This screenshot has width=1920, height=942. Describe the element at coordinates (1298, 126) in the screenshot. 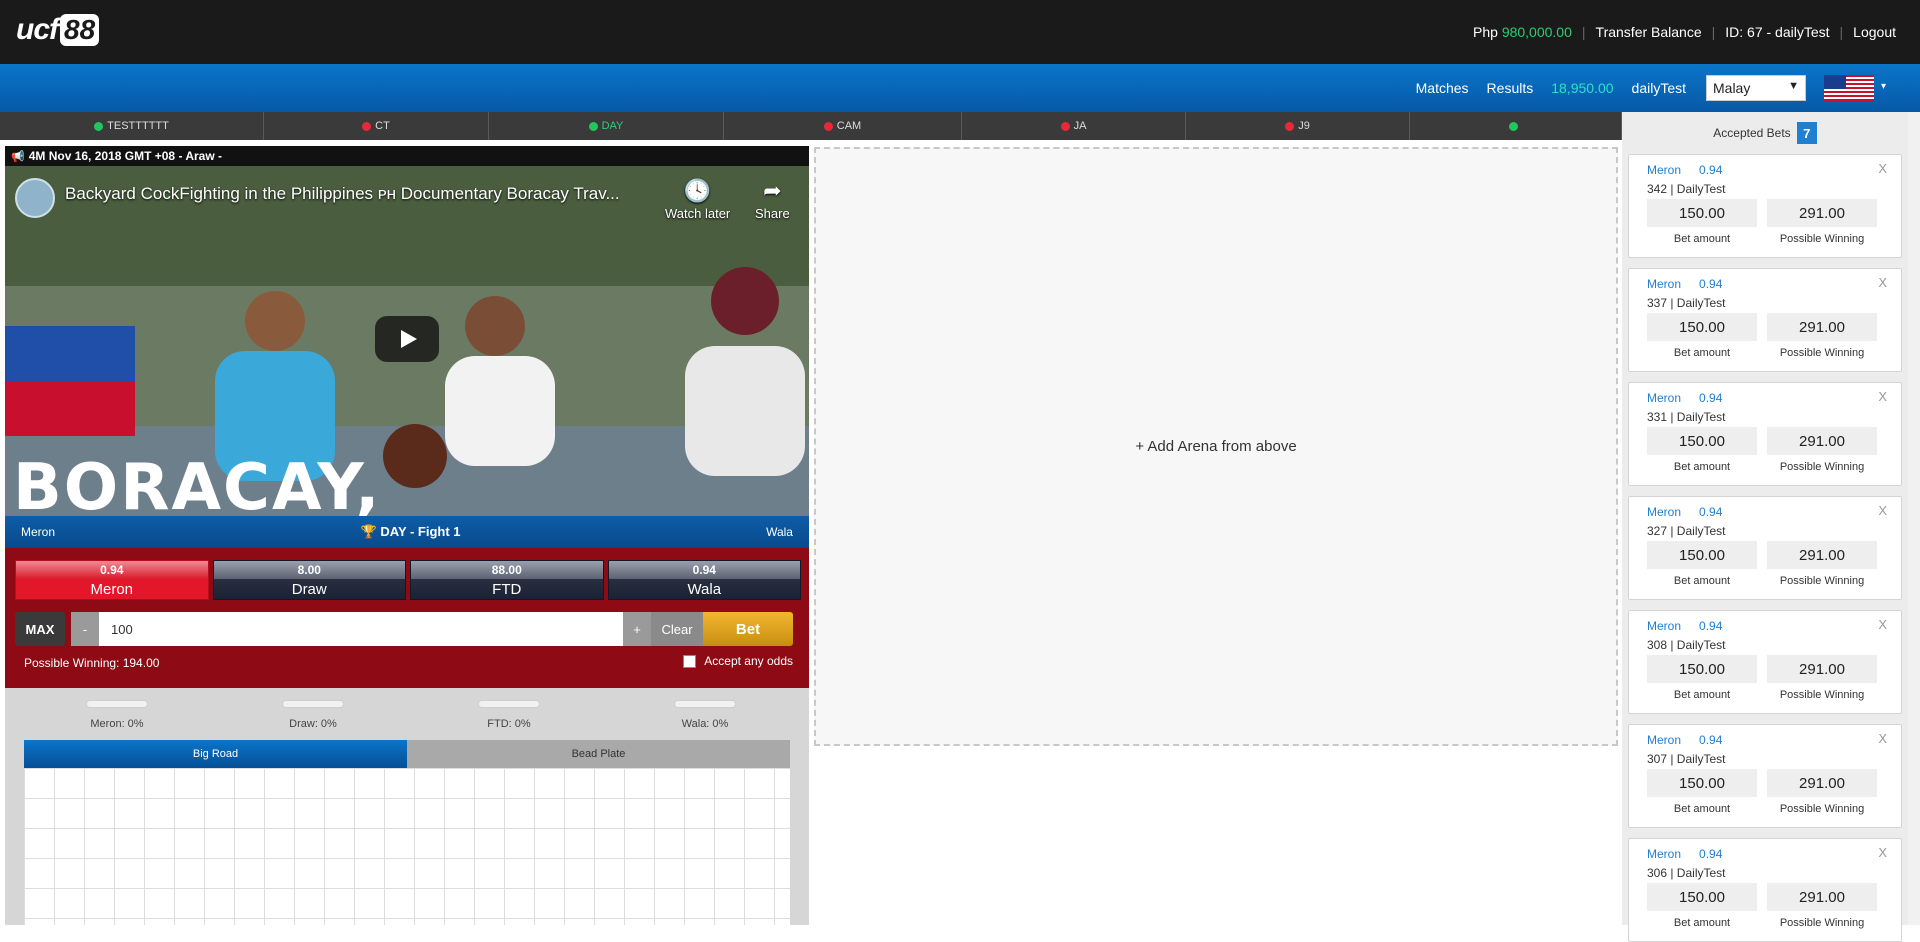

I see `tab-arena: J9` at that location.